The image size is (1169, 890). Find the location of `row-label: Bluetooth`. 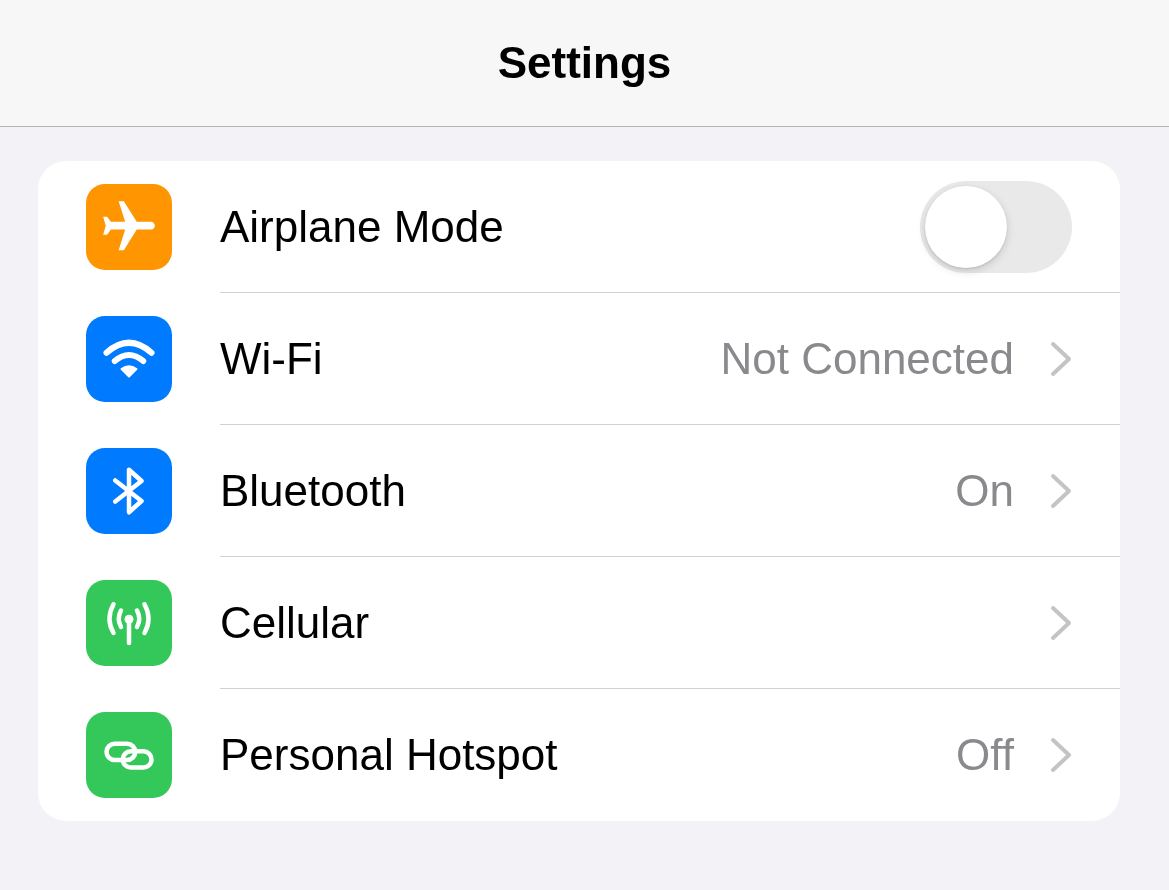

row-label: Bluetooth is located at coordinates (313, 490).